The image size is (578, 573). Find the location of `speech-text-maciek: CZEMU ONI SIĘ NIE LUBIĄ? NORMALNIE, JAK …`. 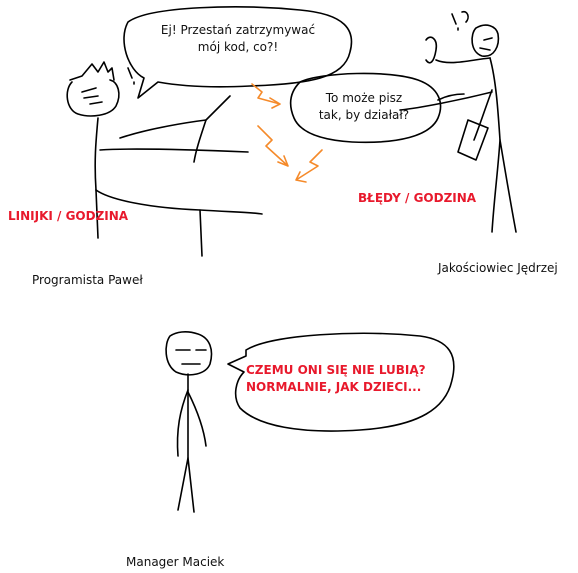

speech-text-maciek: CZEMU ONI SIĘ NIE LUBIĄ? NORMALNIE, JAK … is located at coordinates (336, 379).